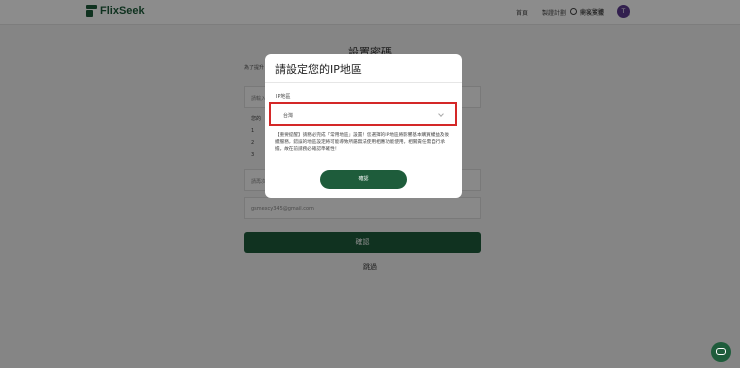 This screenshot has width=740, height=368. What do you see at coordinates (318, 69) in the screenshot?
I see `dialog-title: 請設定您的IP地區` at bounding box center [318, 69].